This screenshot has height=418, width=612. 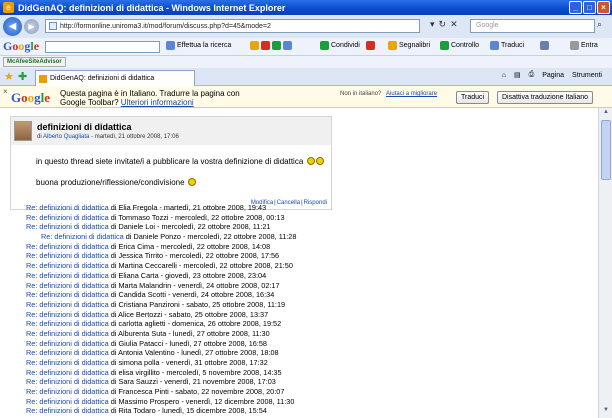 I want to click on help-improve-link: Aiutaci a migliorare, so click(x=411, y=94).